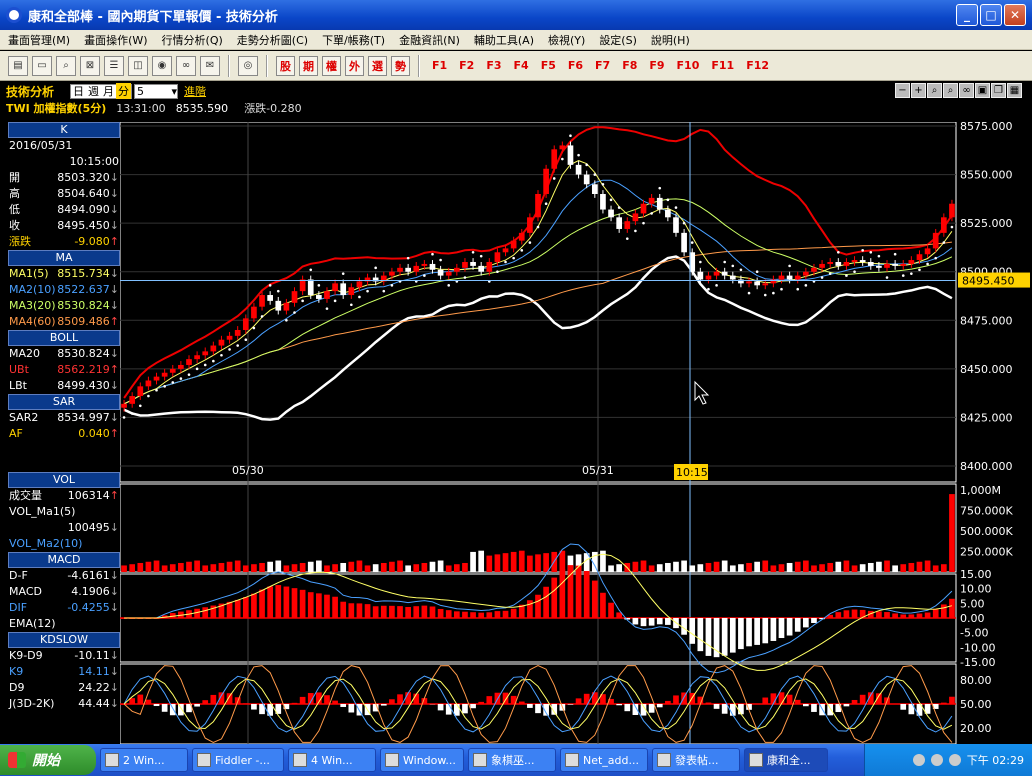 The width and height of the screenshot is (1032, 776). Describe the element at coordinates (248, 65) in the screenshot. I see `brand-icon: ◎` at that location.